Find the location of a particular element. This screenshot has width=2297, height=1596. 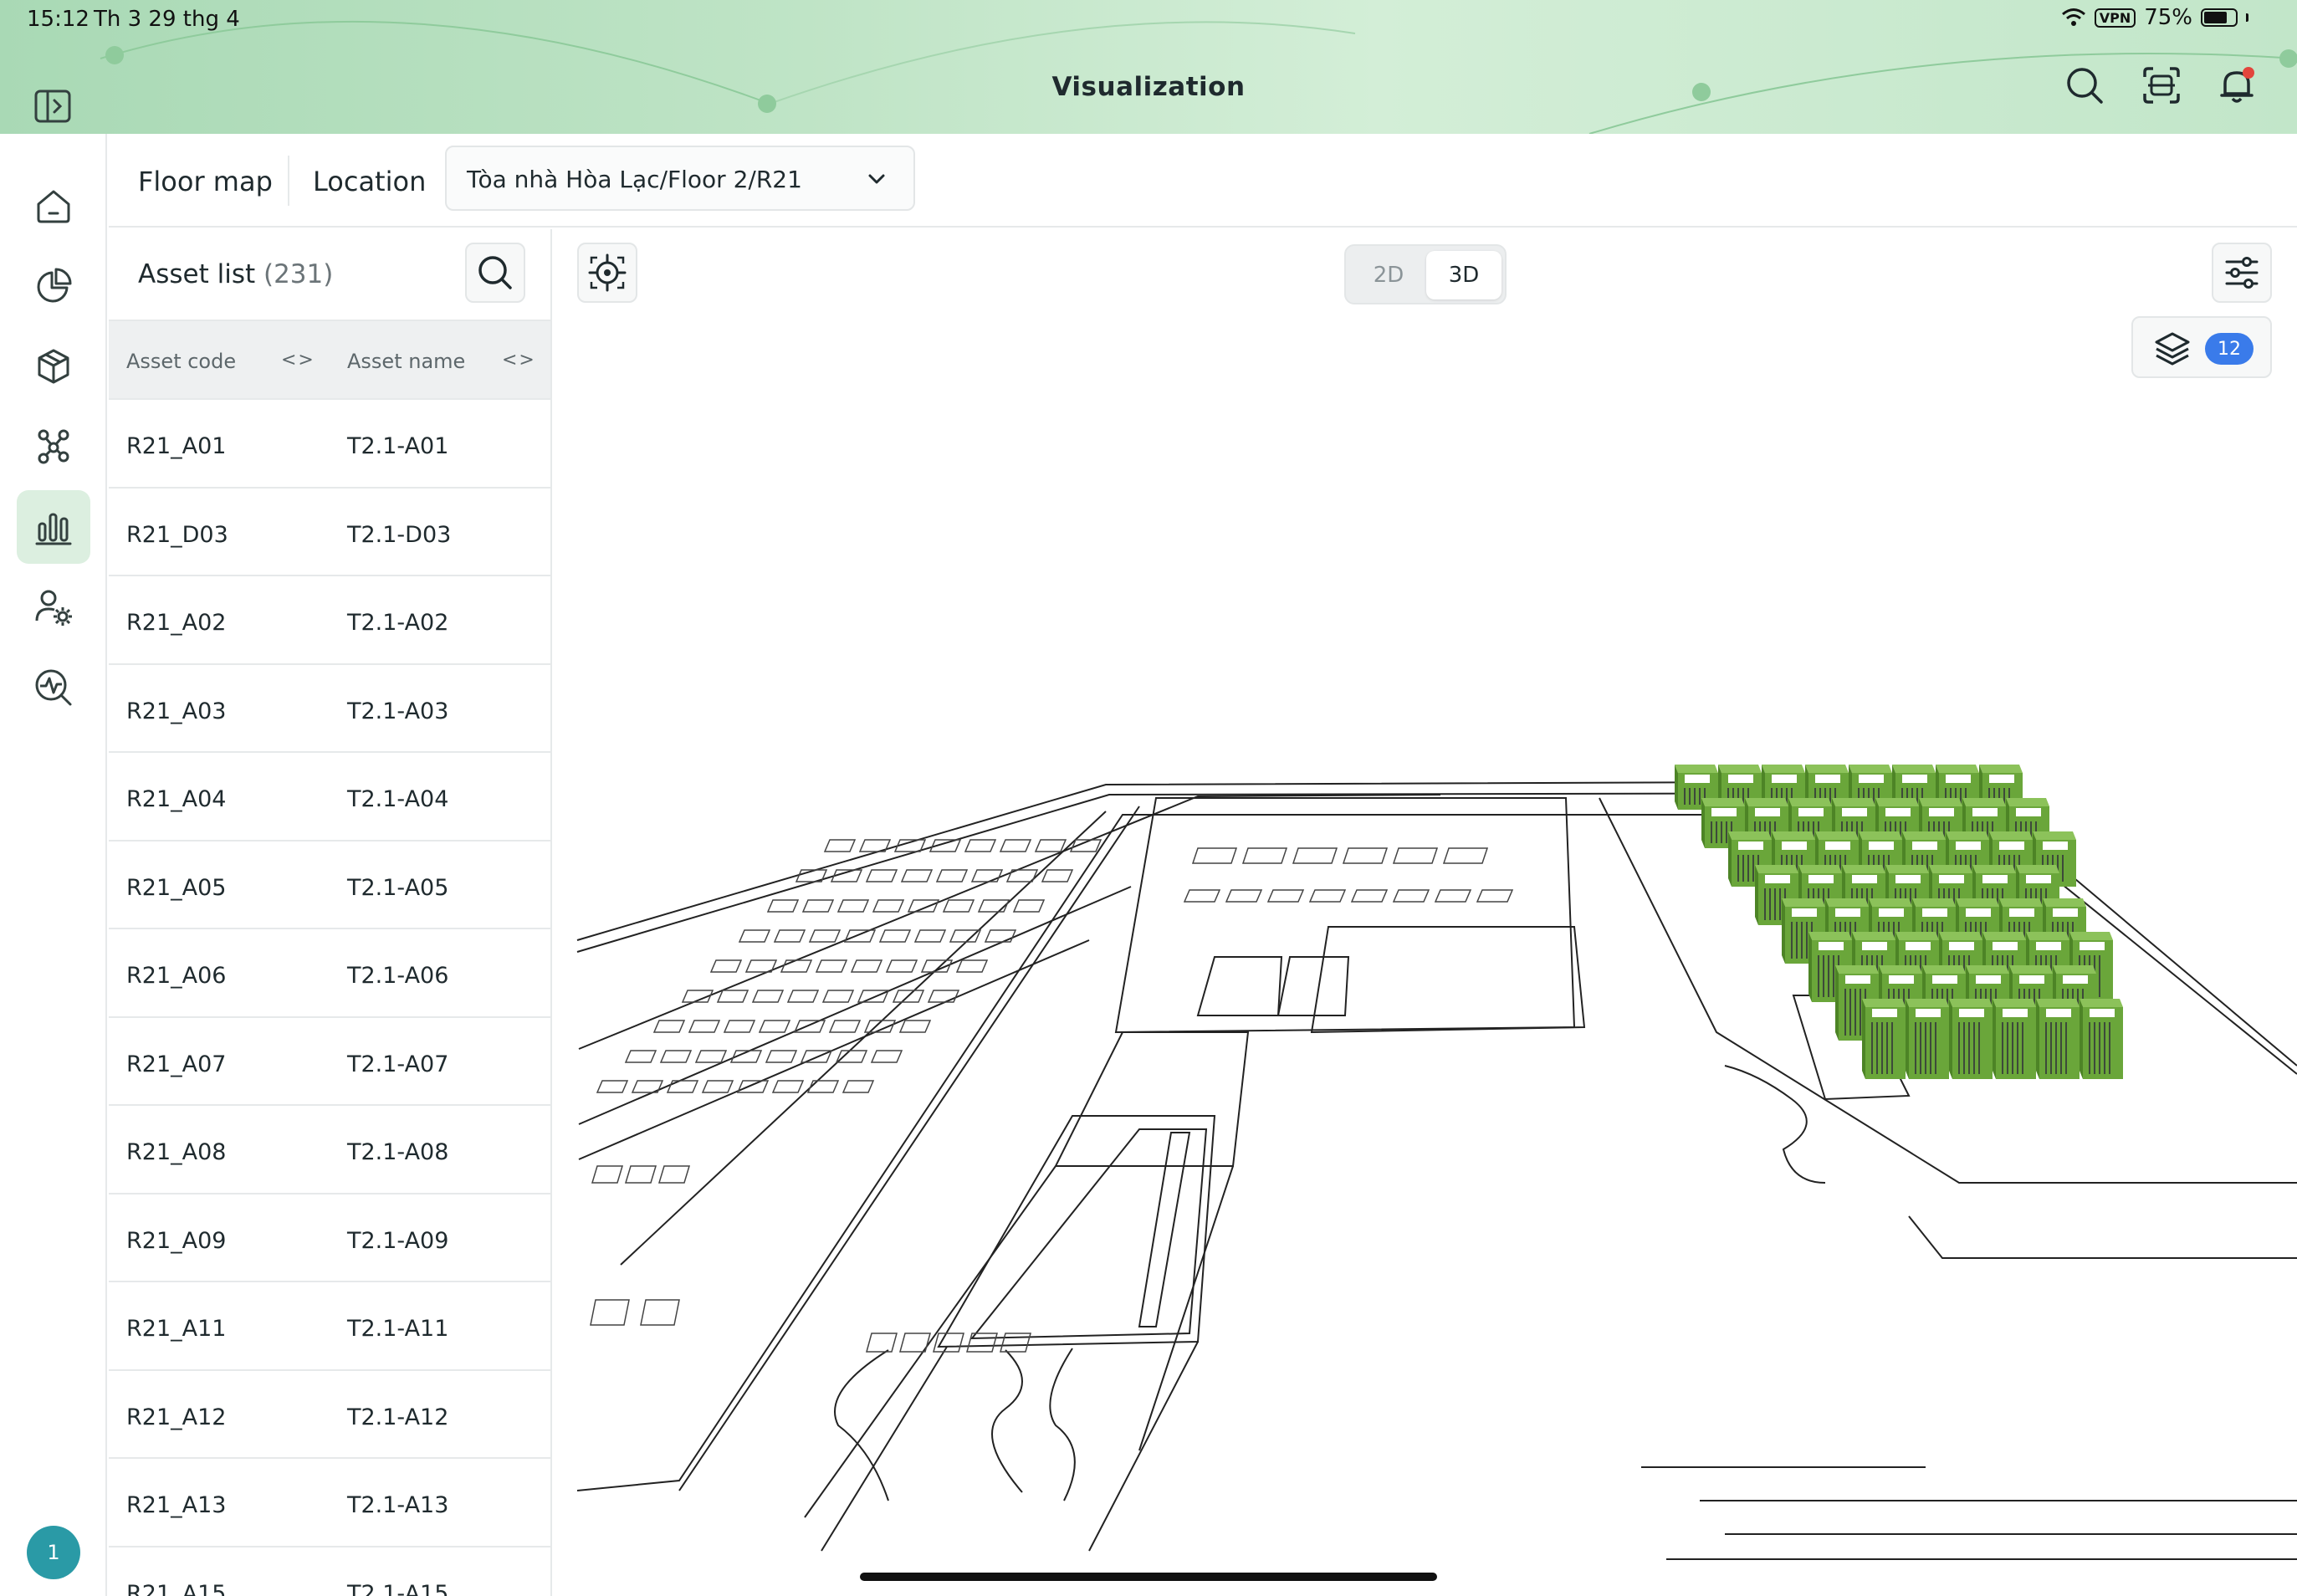

table-row: R21_A04 T2.1-A04 is located at coordinates (329, 797).